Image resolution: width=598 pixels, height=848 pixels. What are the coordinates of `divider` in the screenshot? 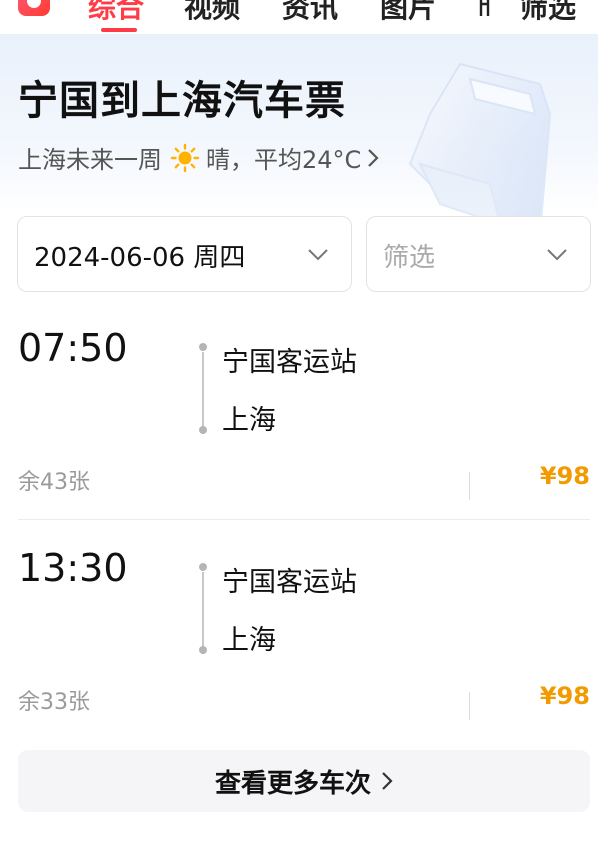 It's located at (304, 519).